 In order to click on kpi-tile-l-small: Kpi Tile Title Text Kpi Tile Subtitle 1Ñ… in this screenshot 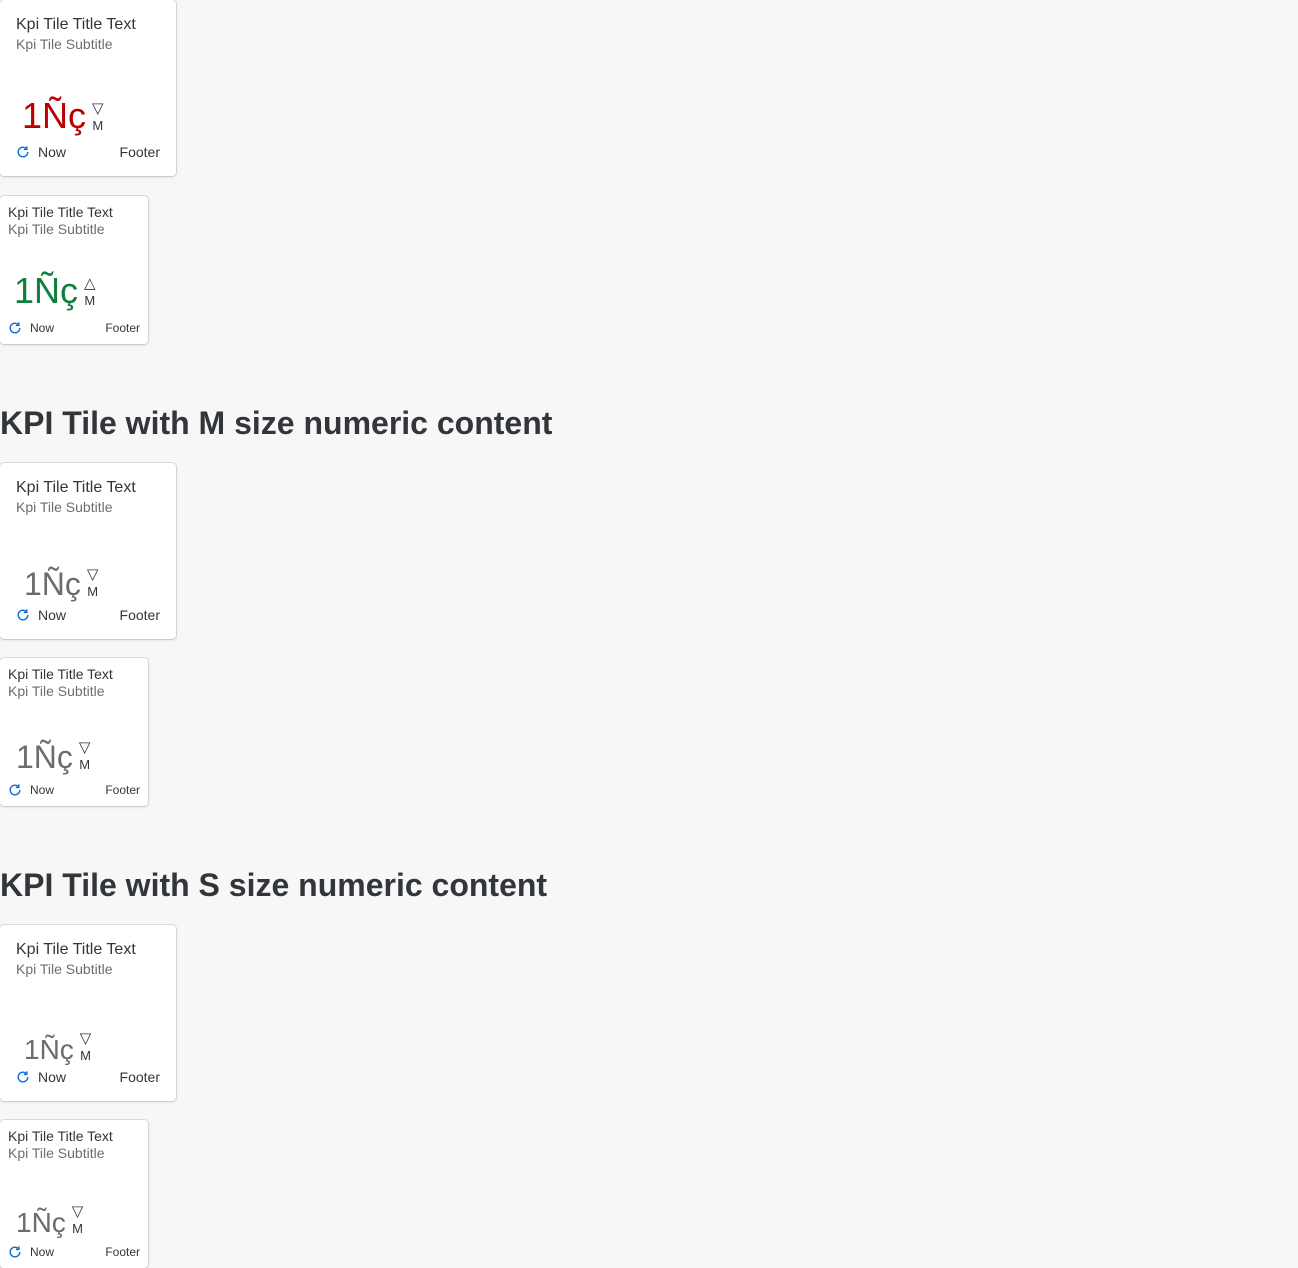, I will do `click(74, 270)`.